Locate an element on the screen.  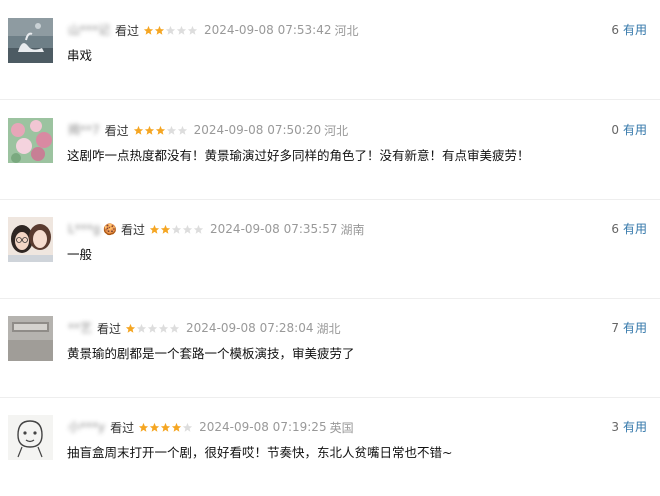
username: **艺 is located at coordinates (80, 328).